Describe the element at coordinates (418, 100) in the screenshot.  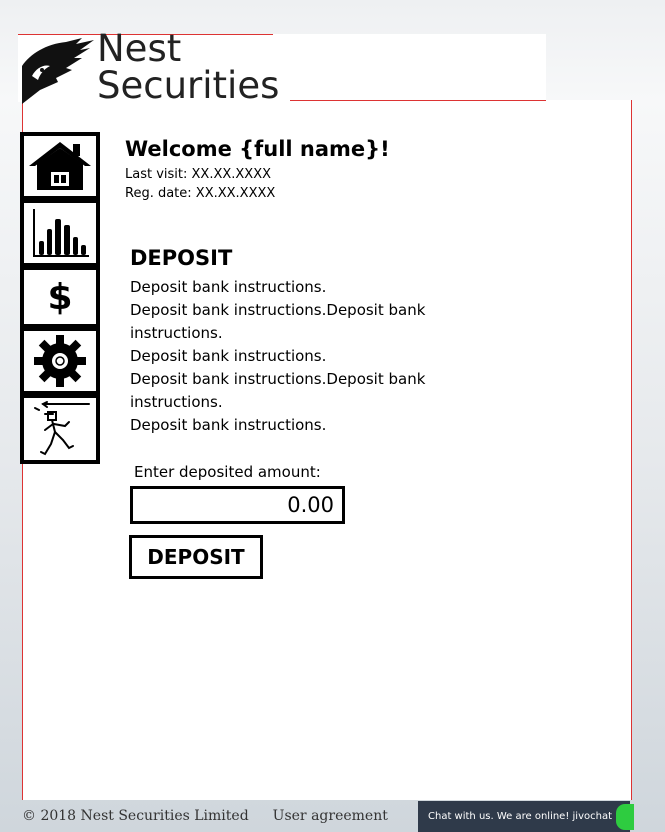
I see `header-bottom-line` at that location.